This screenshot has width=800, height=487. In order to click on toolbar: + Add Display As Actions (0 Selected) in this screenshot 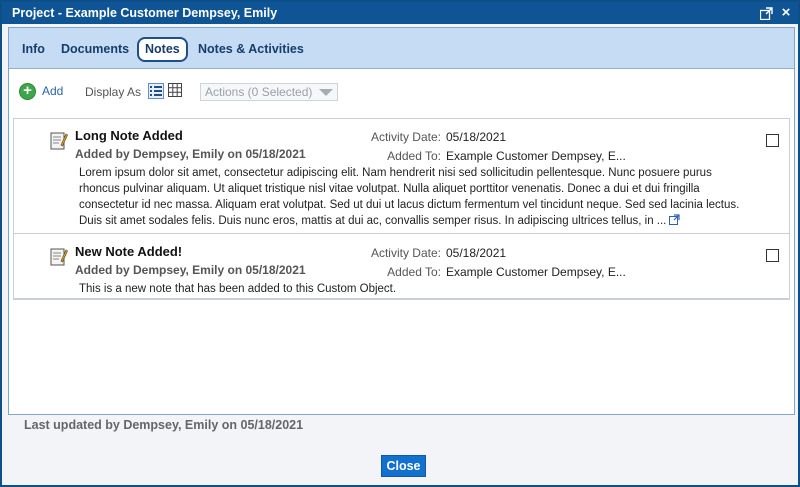, I will do `click(401, 90)`.